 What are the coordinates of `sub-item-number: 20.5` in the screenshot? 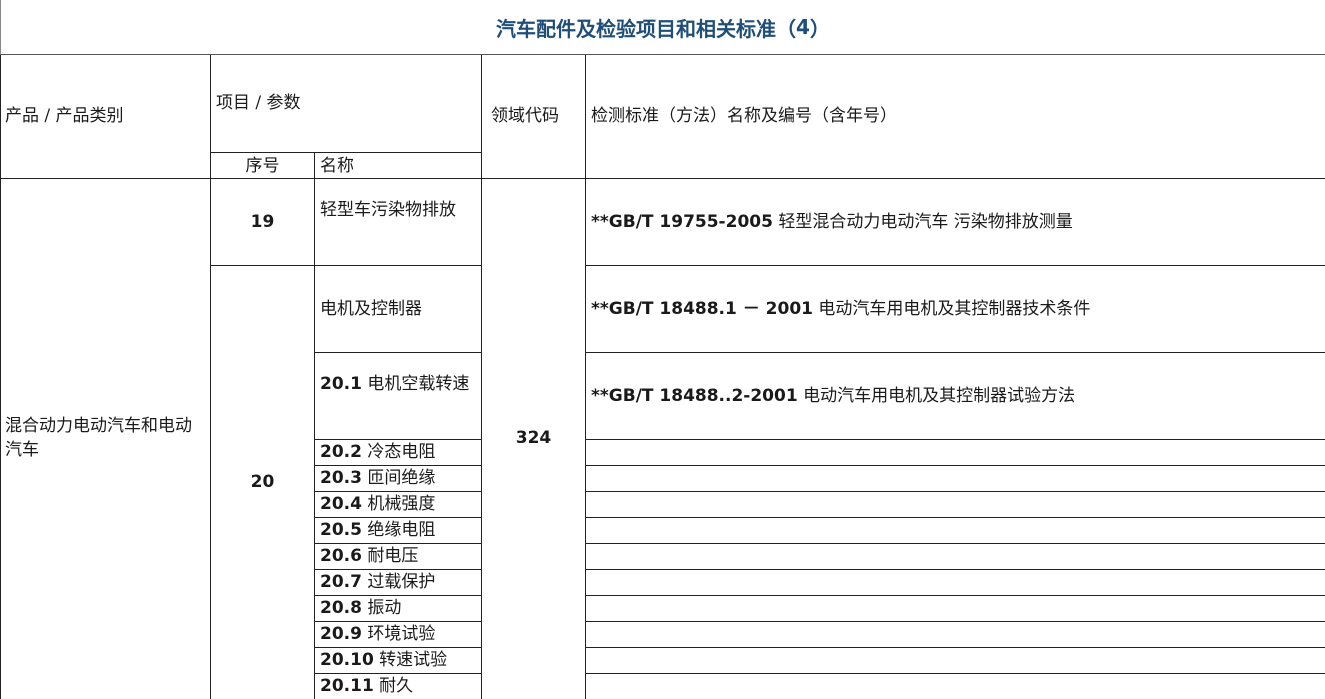 It's located at (341, 530).